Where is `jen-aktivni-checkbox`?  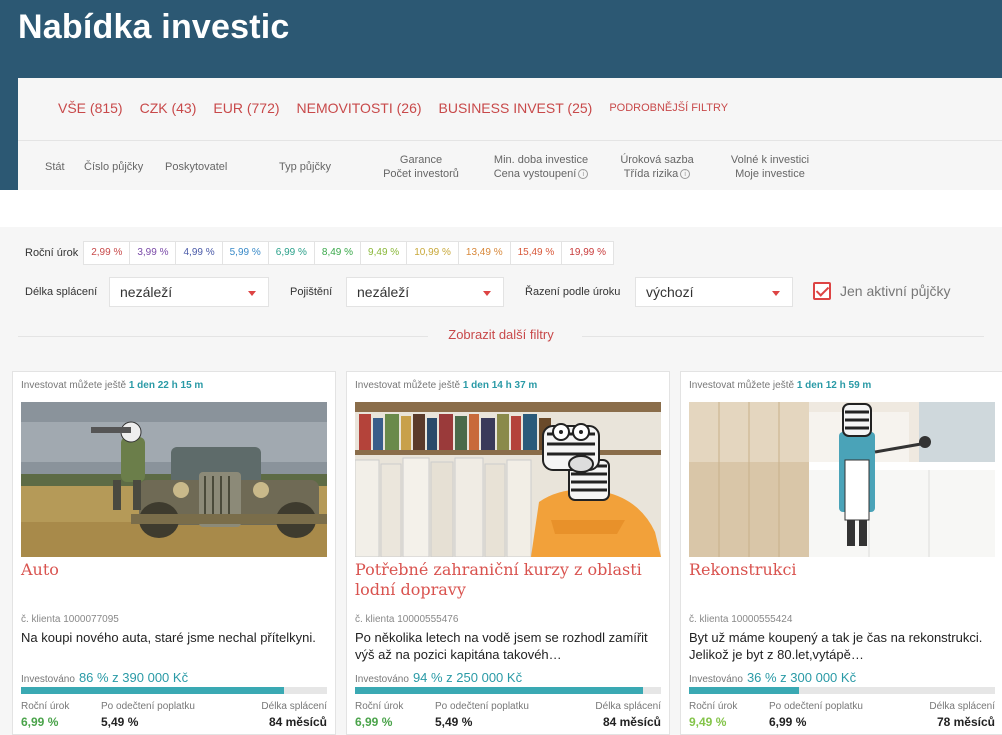 jen-aktivni-checkbox is located at coordinates (822, 291).